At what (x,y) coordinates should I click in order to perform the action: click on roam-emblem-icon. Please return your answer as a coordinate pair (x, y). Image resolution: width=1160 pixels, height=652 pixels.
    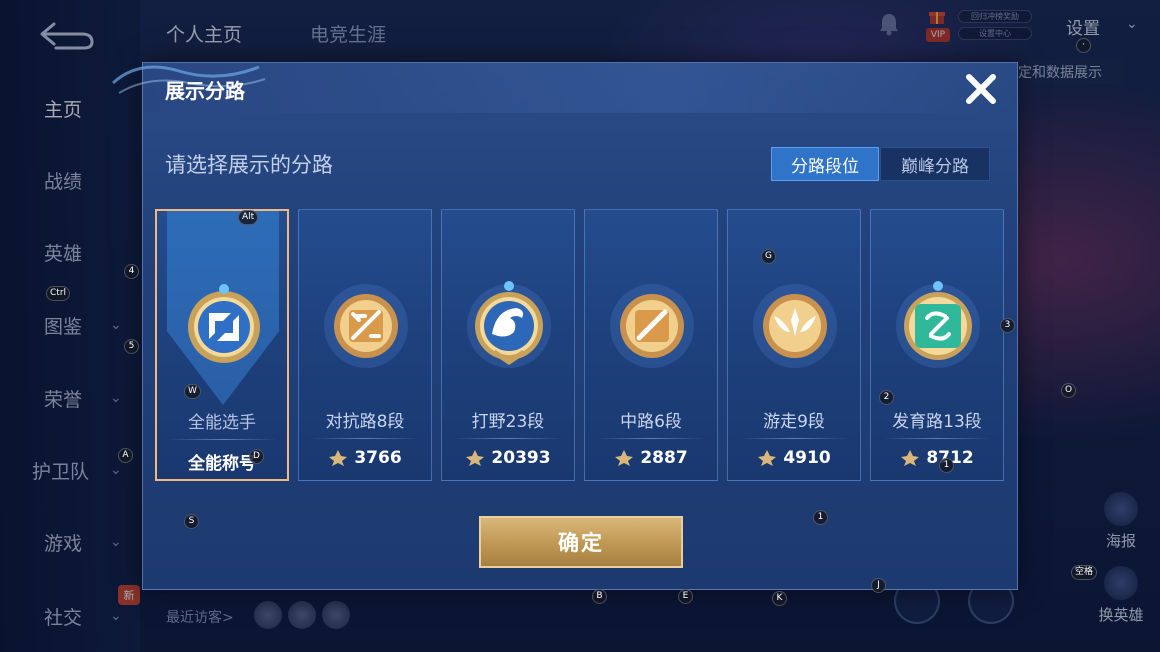
    Looking at the image, I should click on (795, 326).